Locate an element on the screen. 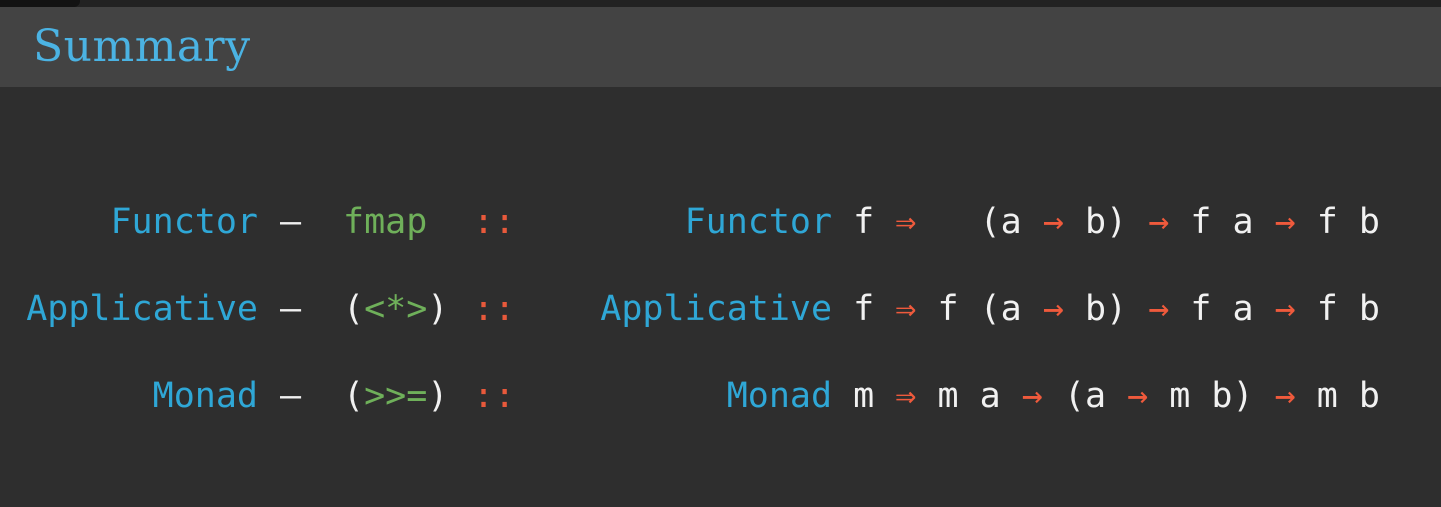  signature-class: Applicative is located at coordinates (716, 309).